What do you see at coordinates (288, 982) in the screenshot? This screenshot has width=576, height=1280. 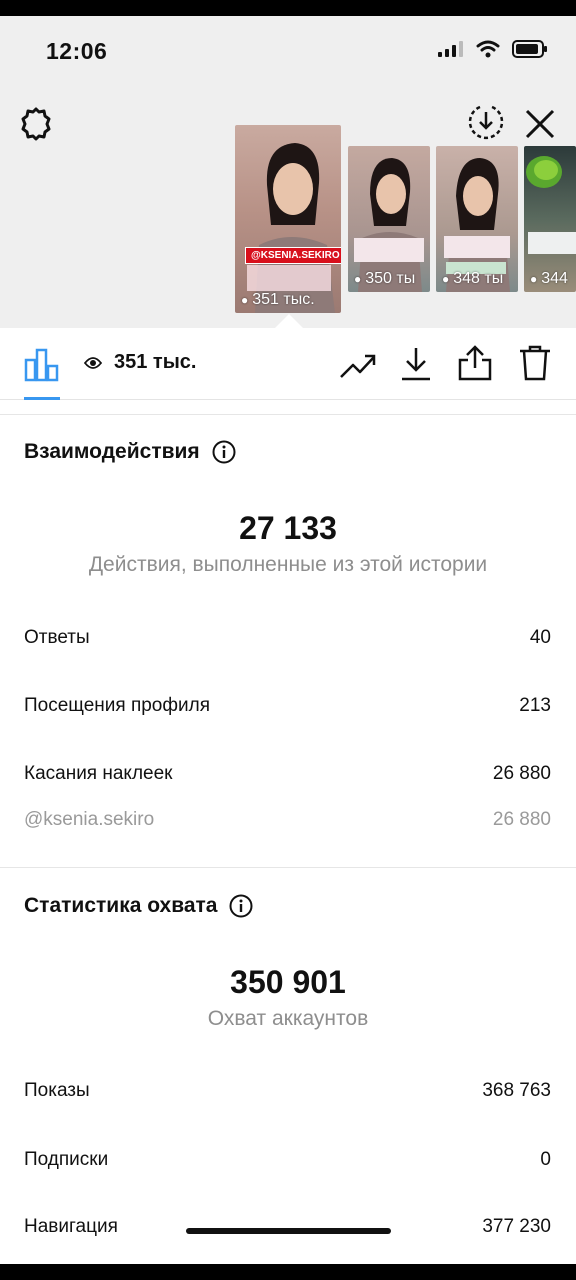 I see `reach-total: 350 901` at bounding box center [288, 982].